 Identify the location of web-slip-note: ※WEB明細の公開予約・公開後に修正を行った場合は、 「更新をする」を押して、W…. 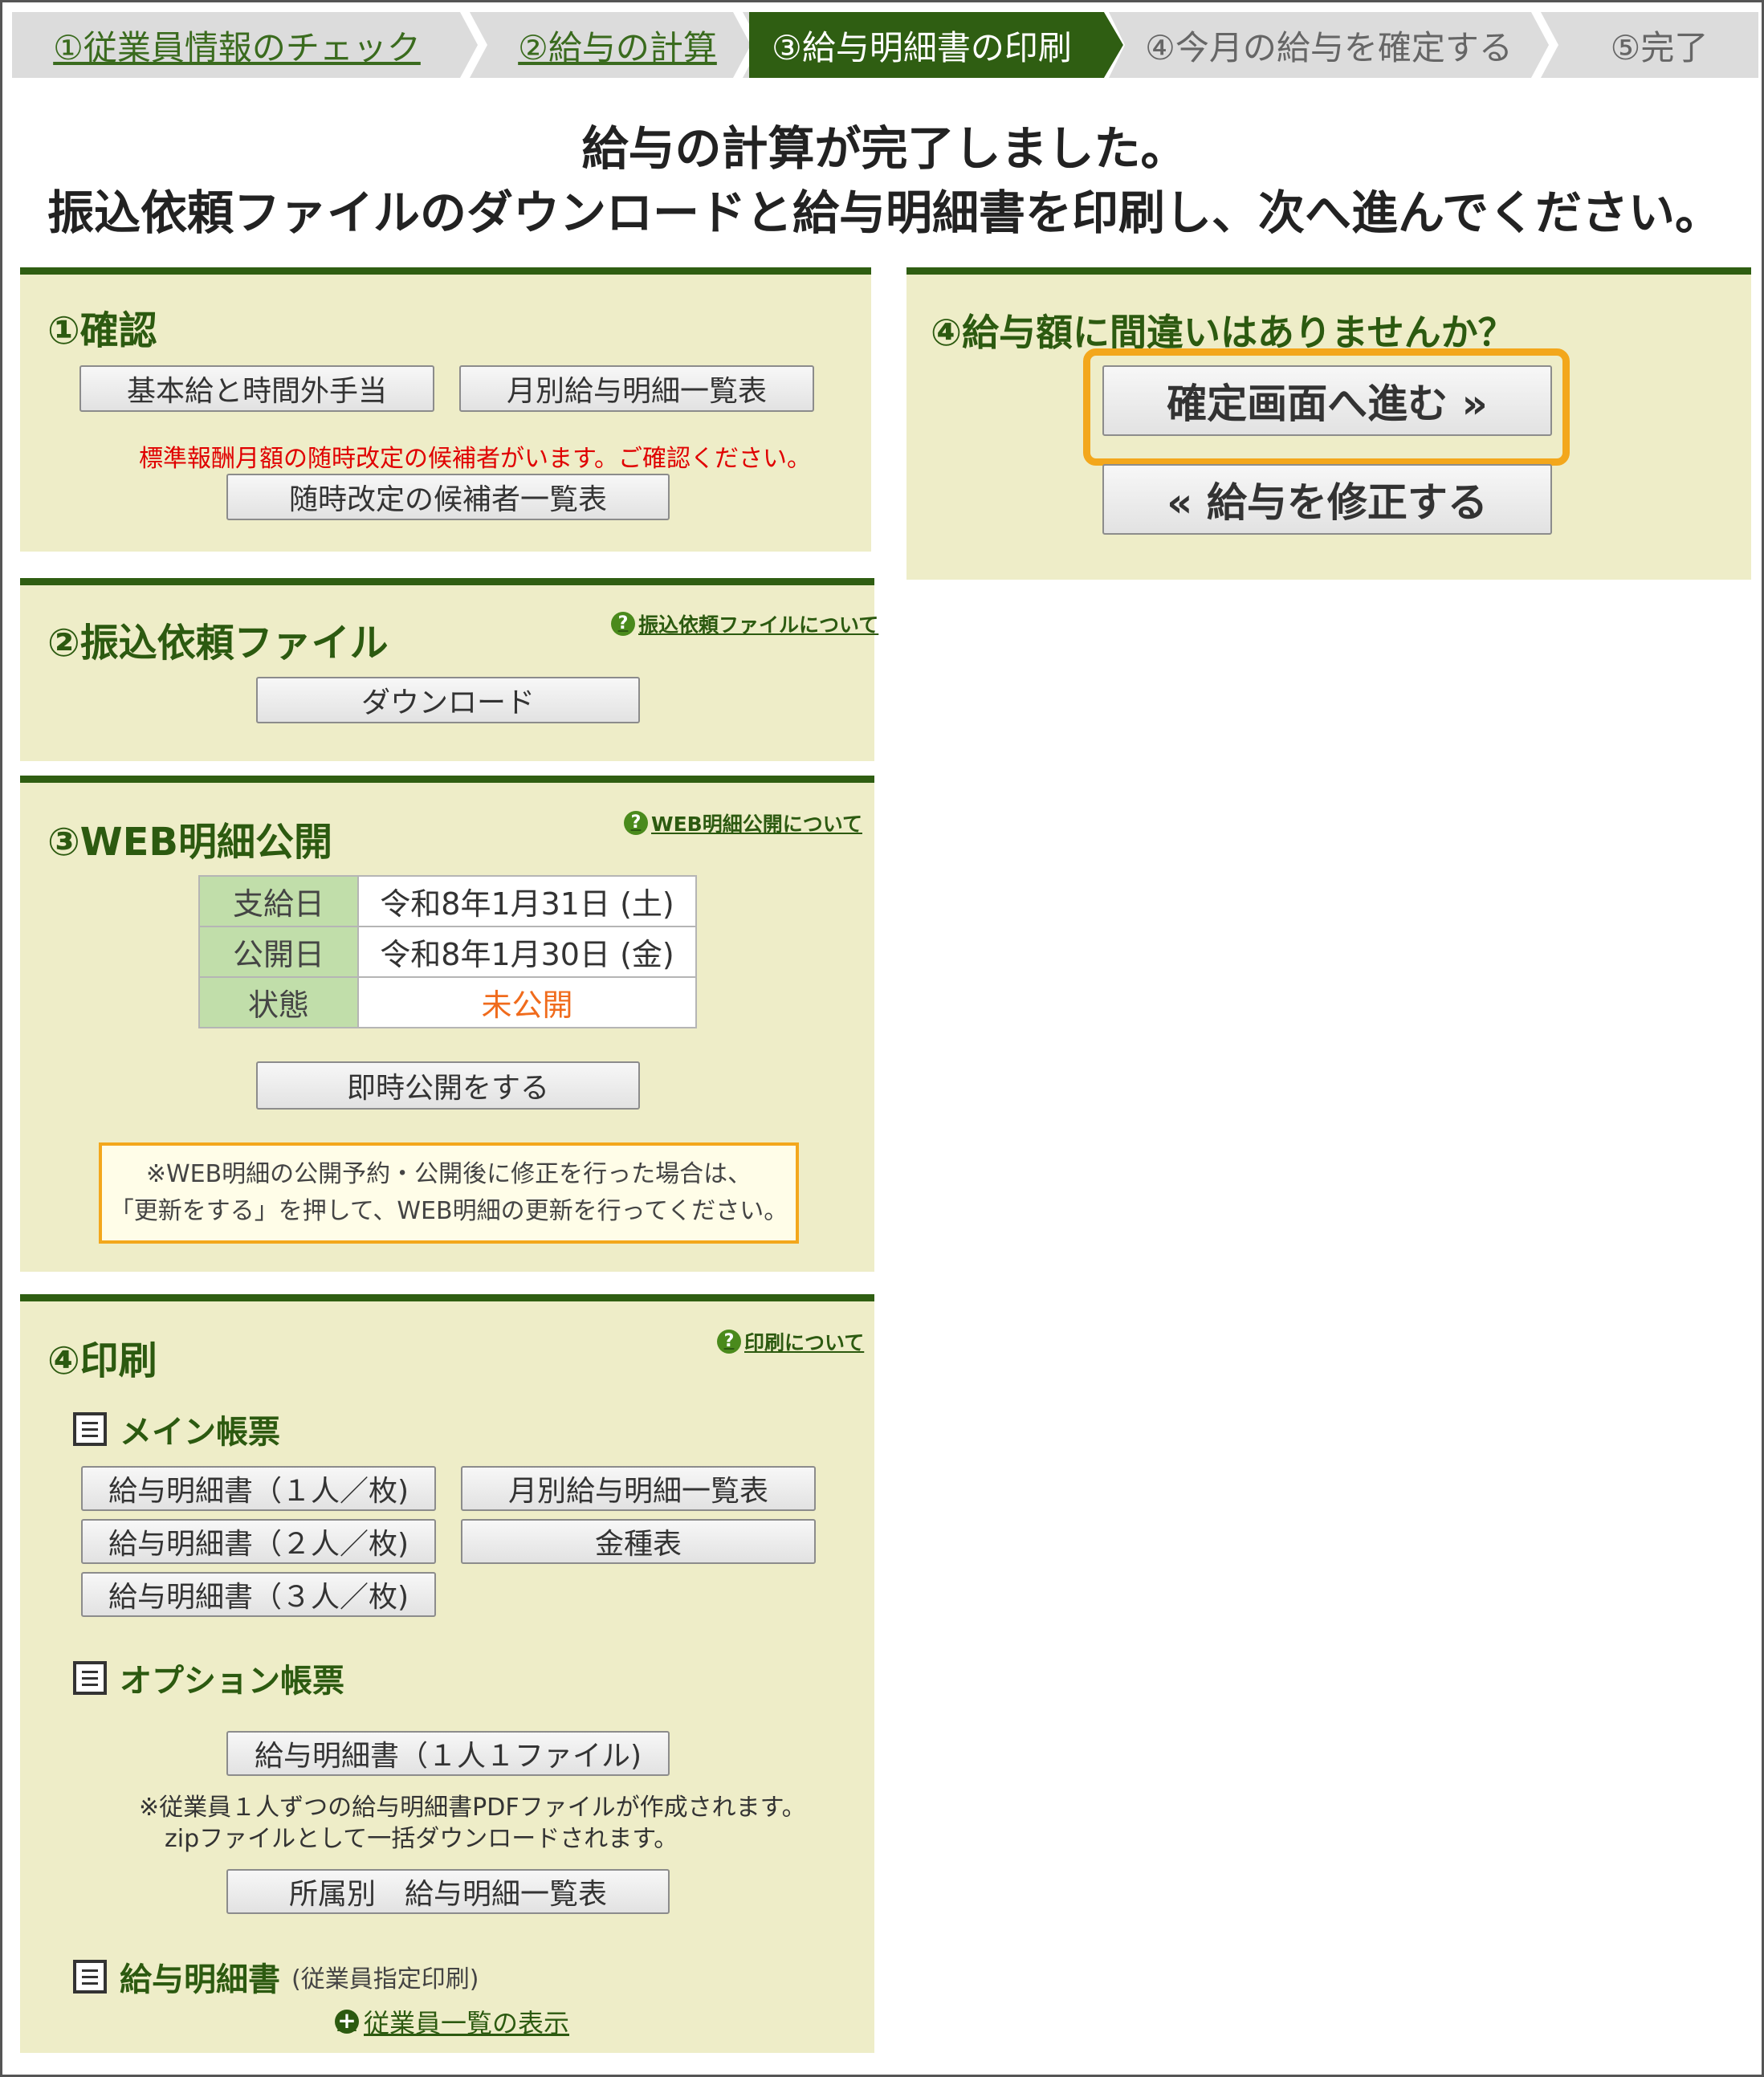
(449, 1193).